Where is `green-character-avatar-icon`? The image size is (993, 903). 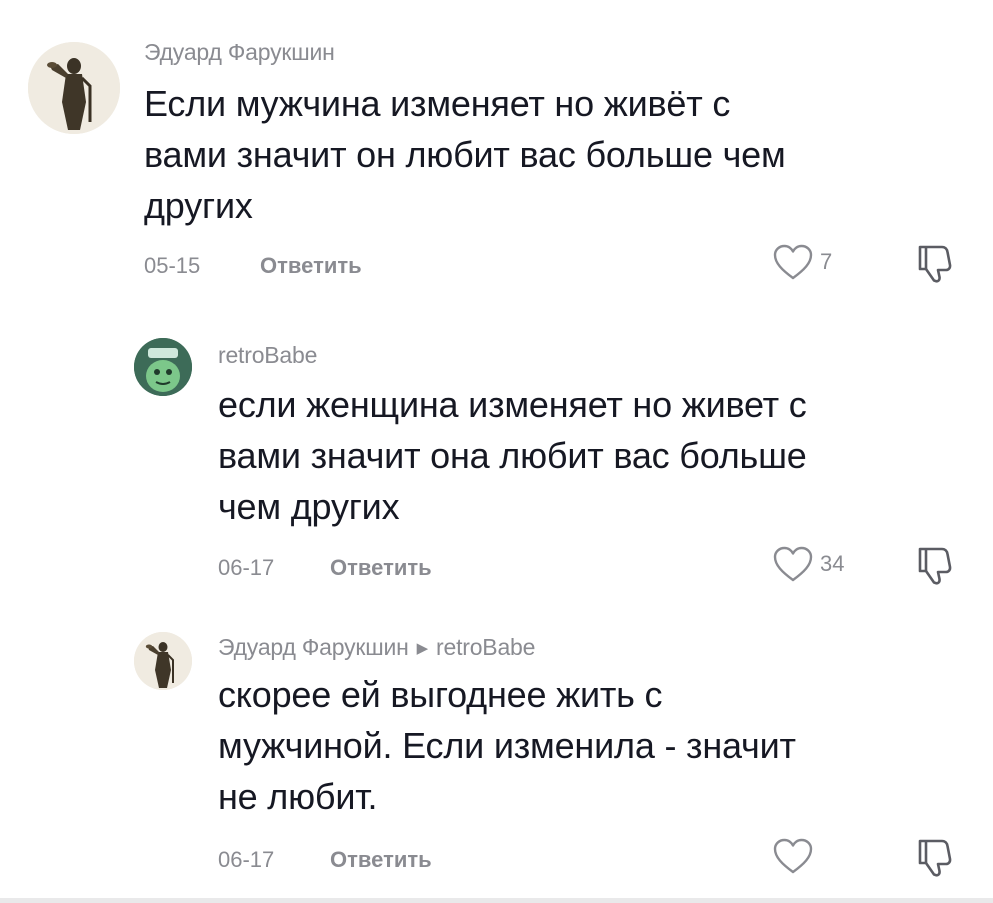 green-character-avatar-icon is located at coordinates (163, 367).